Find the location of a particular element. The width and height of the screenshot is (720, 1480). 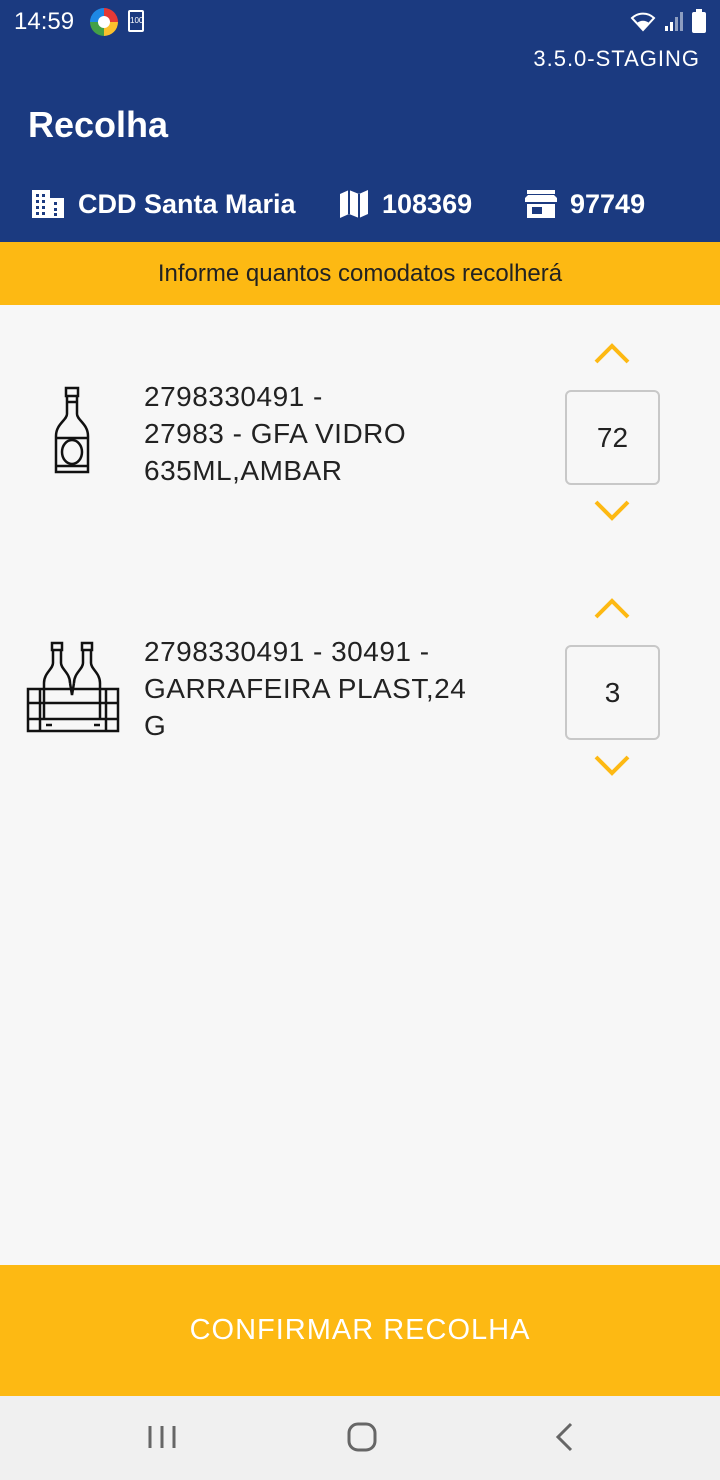

item-line: 27983 - GFA VIDRO is located at coordinates (275, 433).